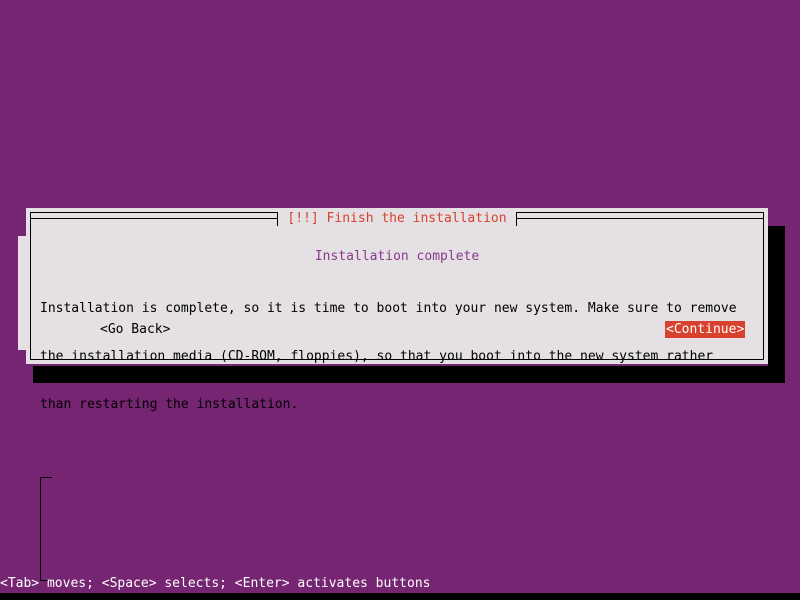 This screenshot has height=600, width=800. Describe the element at coordinates (135, 329) in the screenshot. I see `go-back-button: <Go Back>` at that location.